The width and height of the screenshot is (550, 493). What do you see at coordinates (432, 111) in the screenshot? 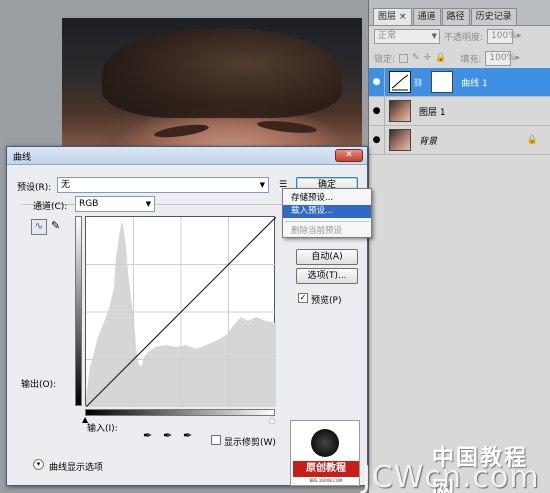
I see `layer-name: 图层 1` at bounding box center [432, 111].